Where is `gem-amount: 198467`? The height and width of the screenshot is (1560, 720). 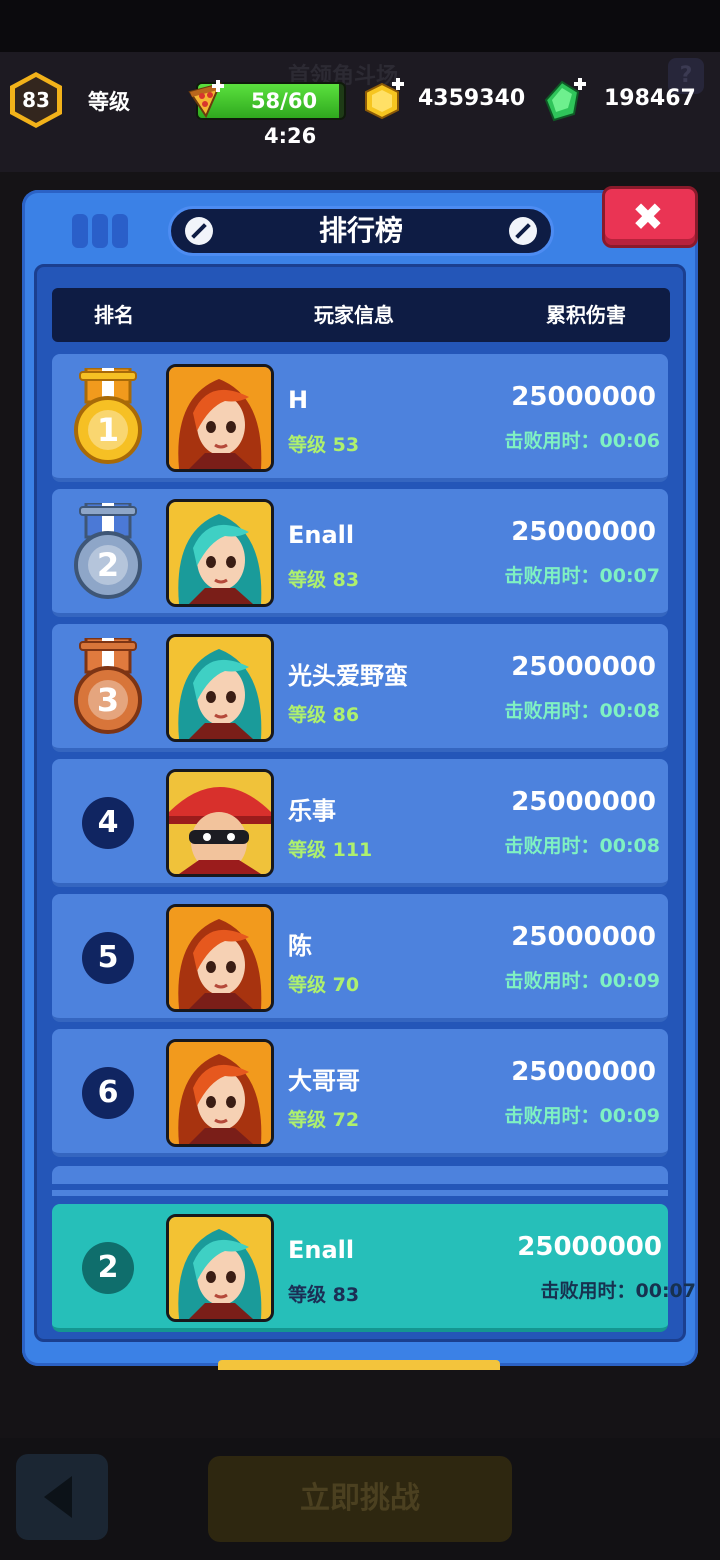
gem-amount: 198467 is located at coordinates (650, 98).